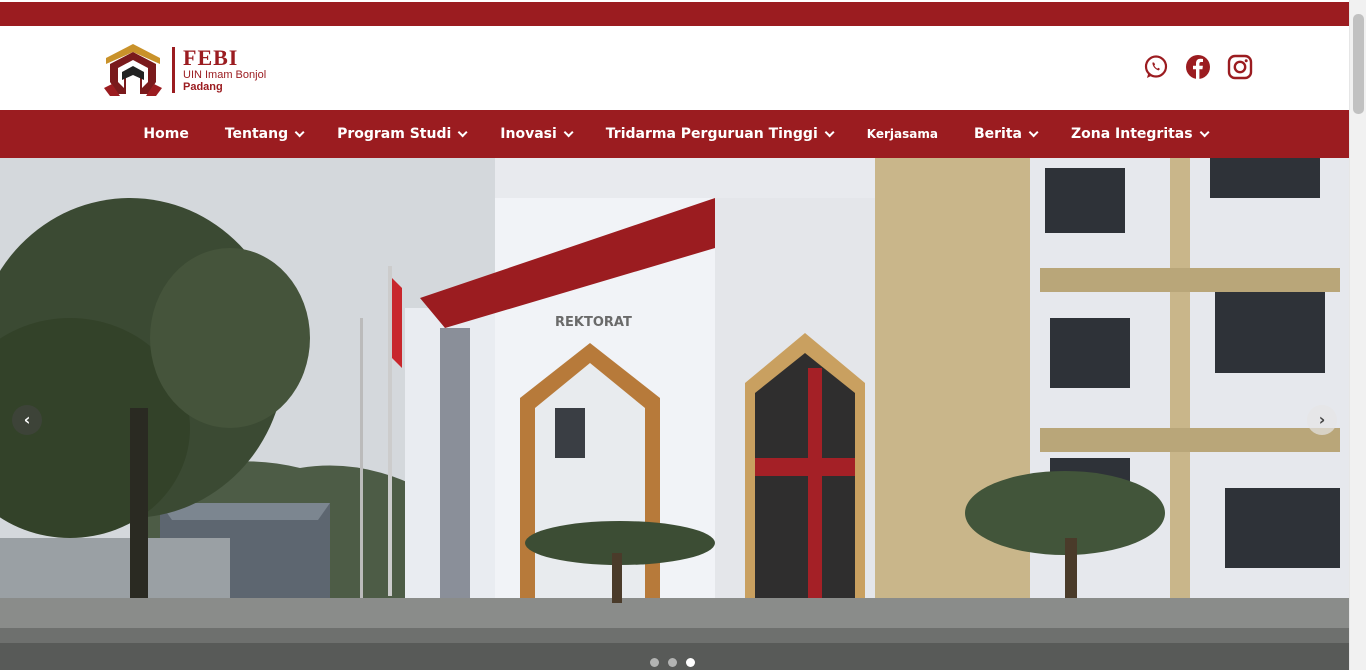 The height and width of the screenshot is (670, 1366). I want to click on logo-divider, so click(173, 70).